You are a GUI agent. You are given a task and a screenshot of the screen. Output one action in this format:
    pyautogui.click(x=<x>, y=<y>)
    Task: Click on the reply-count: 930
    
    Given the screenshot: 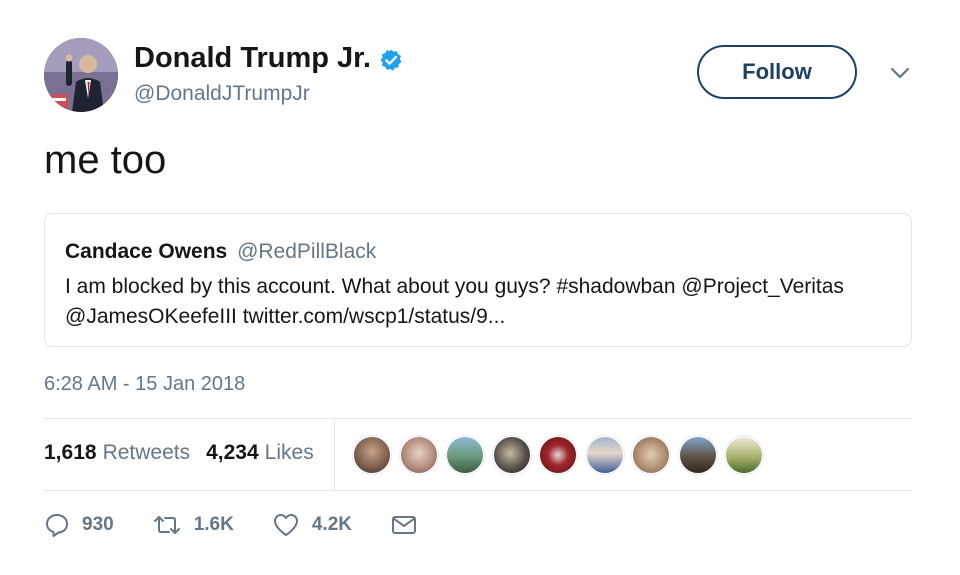 What is the action you would take?
    pyautogui.click(x=98, y=524)
    